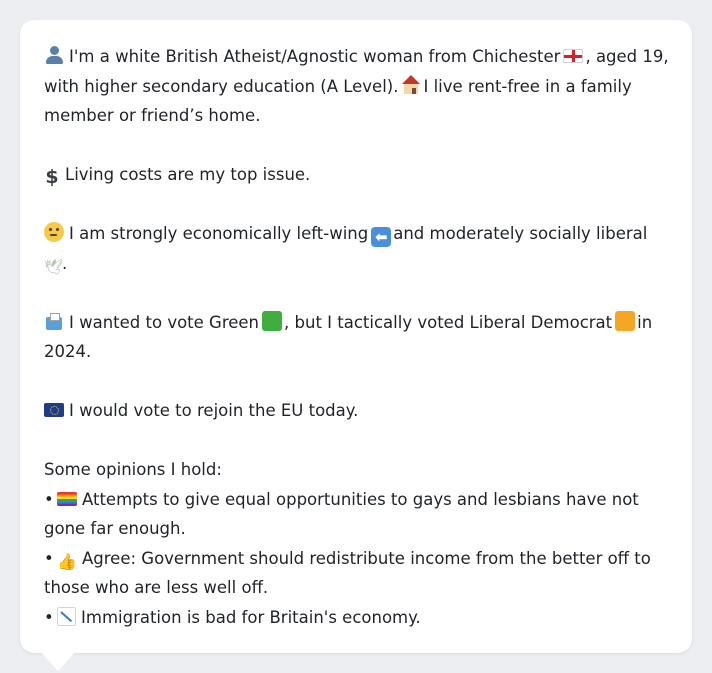  What do you see at coordinates (573, 56) in the screenshot?
I see `flag-england-icon` at bounding box center [573, 56].